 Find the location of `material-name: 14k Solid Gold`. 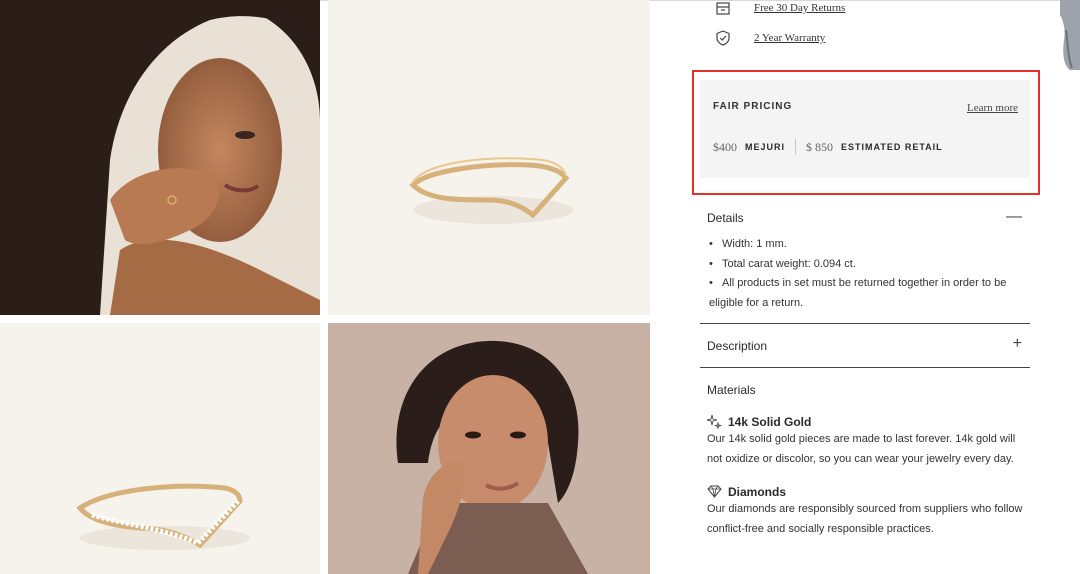

material-name: 14k Solid Gold is located at coordinates (770, 421).